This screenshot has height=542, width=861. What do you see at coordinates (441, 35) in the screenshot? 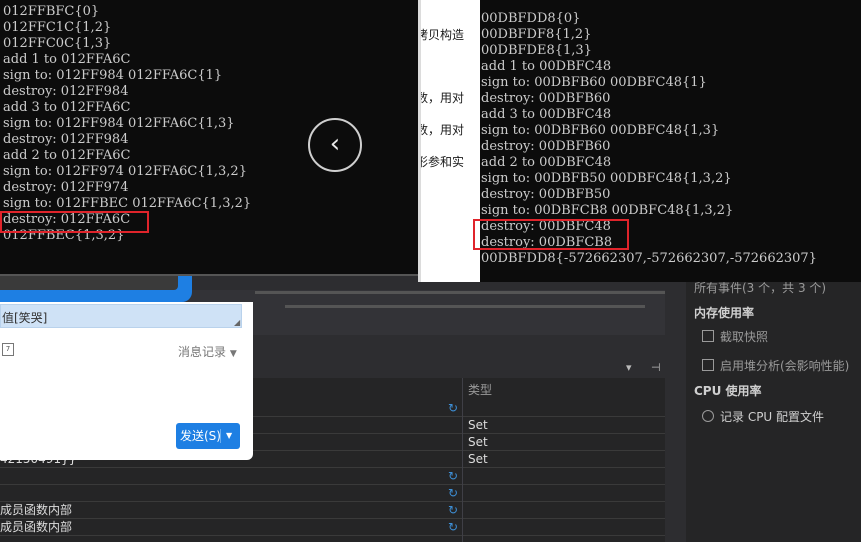
I see `doc-text-line: 拷贝构造` at bounding box center [441, 35].